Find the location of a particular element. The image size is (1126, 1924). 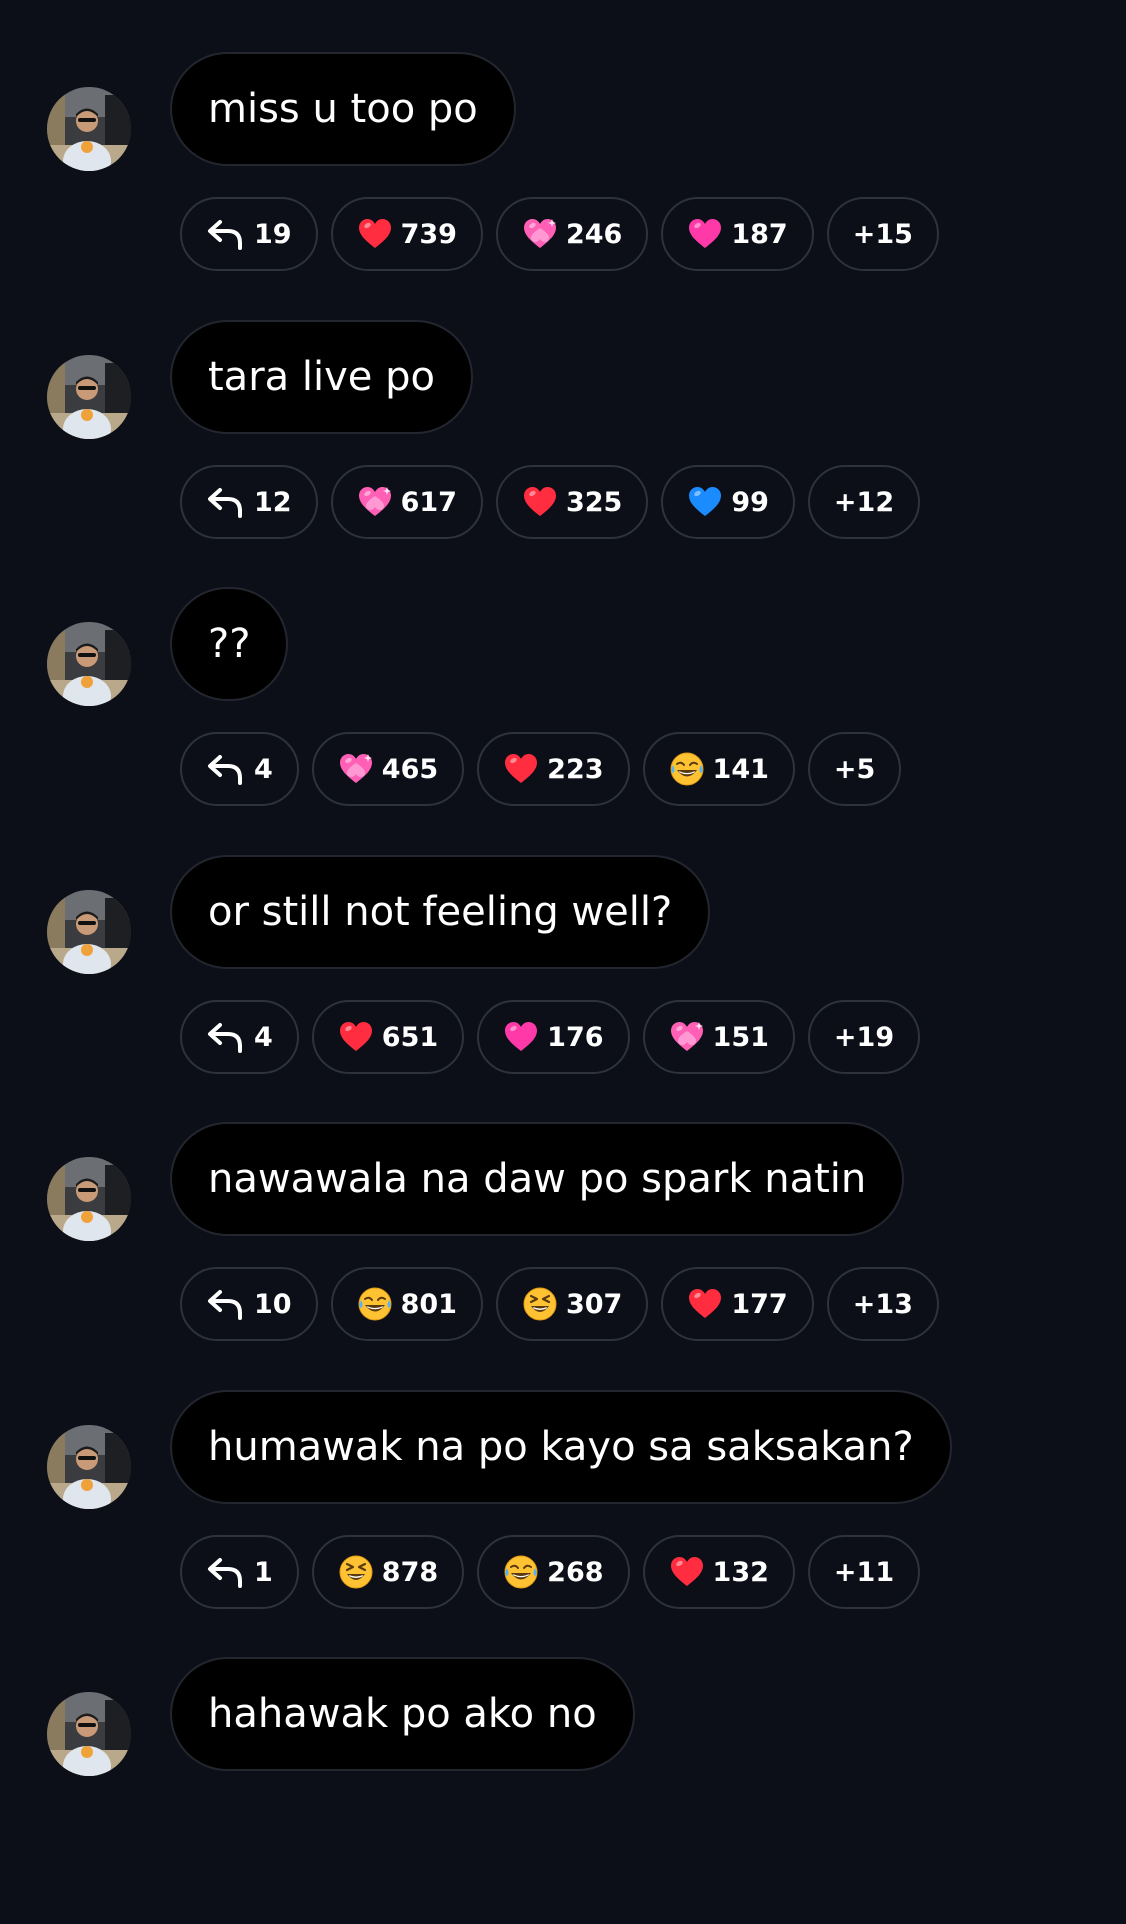

more-reactions-button: +12 is located at coordinates (864, 502).